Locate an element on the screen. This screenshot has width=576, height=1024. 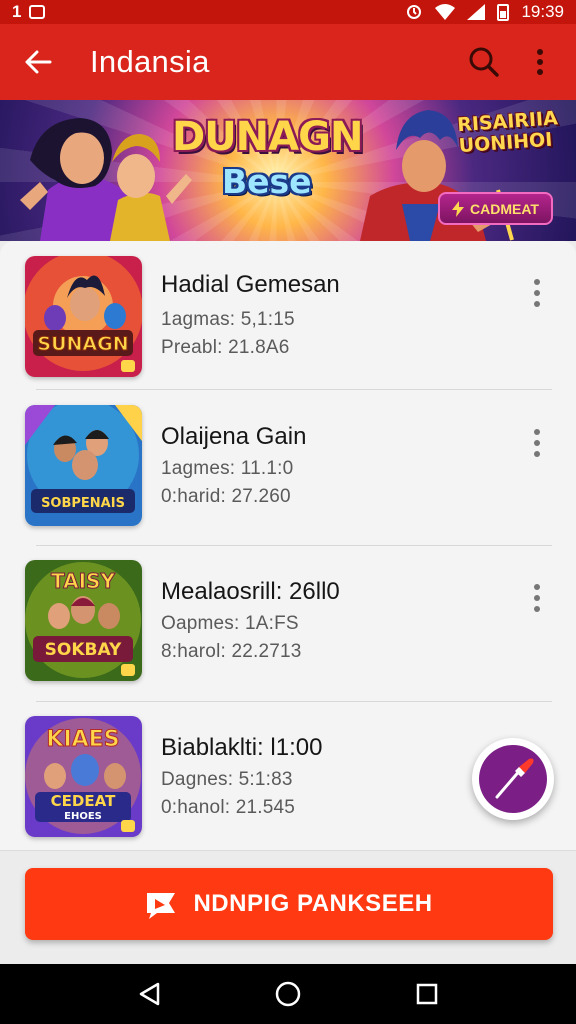
item-meta-1: 1agmas: 5,1:15 is located at coordinates (228, 319).